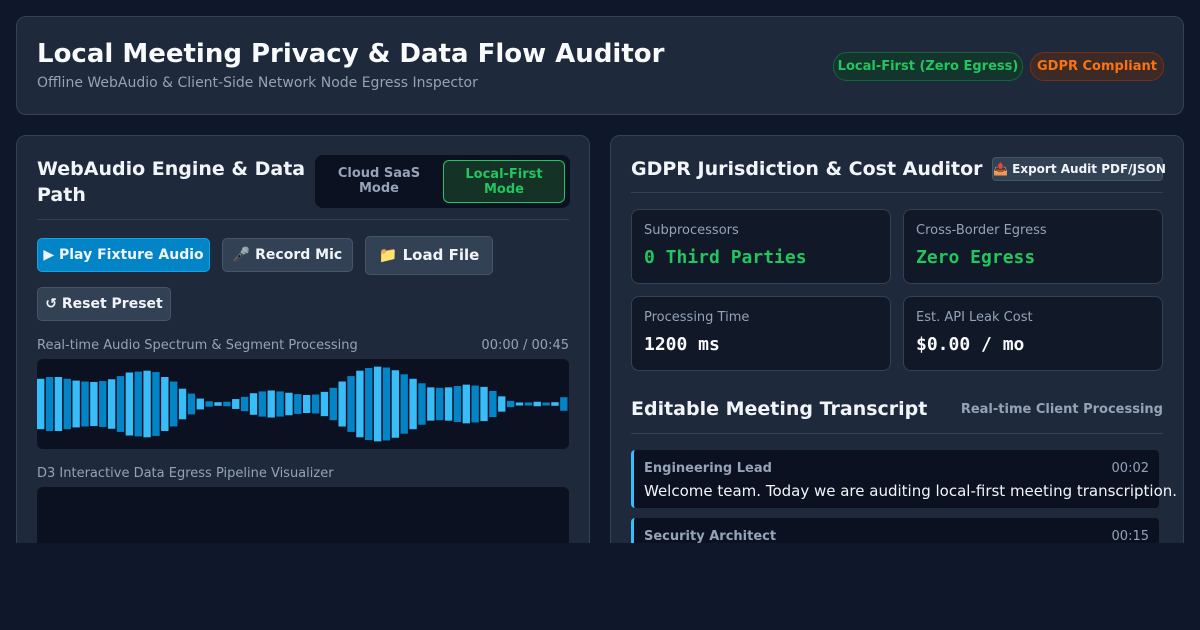 Image resolution: width=1200 pixels, height=630 pixels. I want to click on export-audit-button: 📤 Export Audit PDF/JSON, so click(1079, 169).